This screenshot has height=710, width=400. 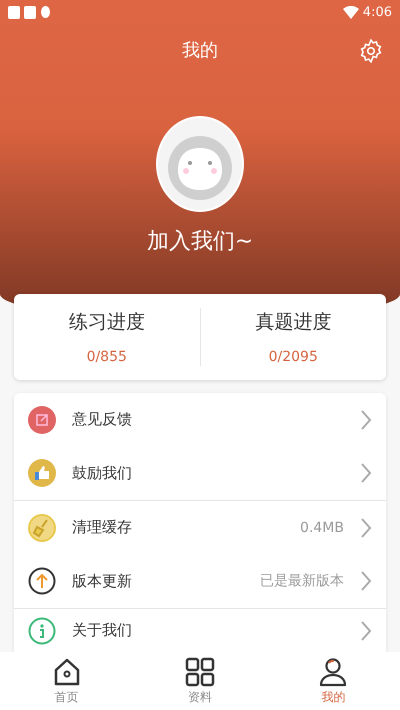 I want to click on profile-name: 加入我们~, so click(x=200, y=241).